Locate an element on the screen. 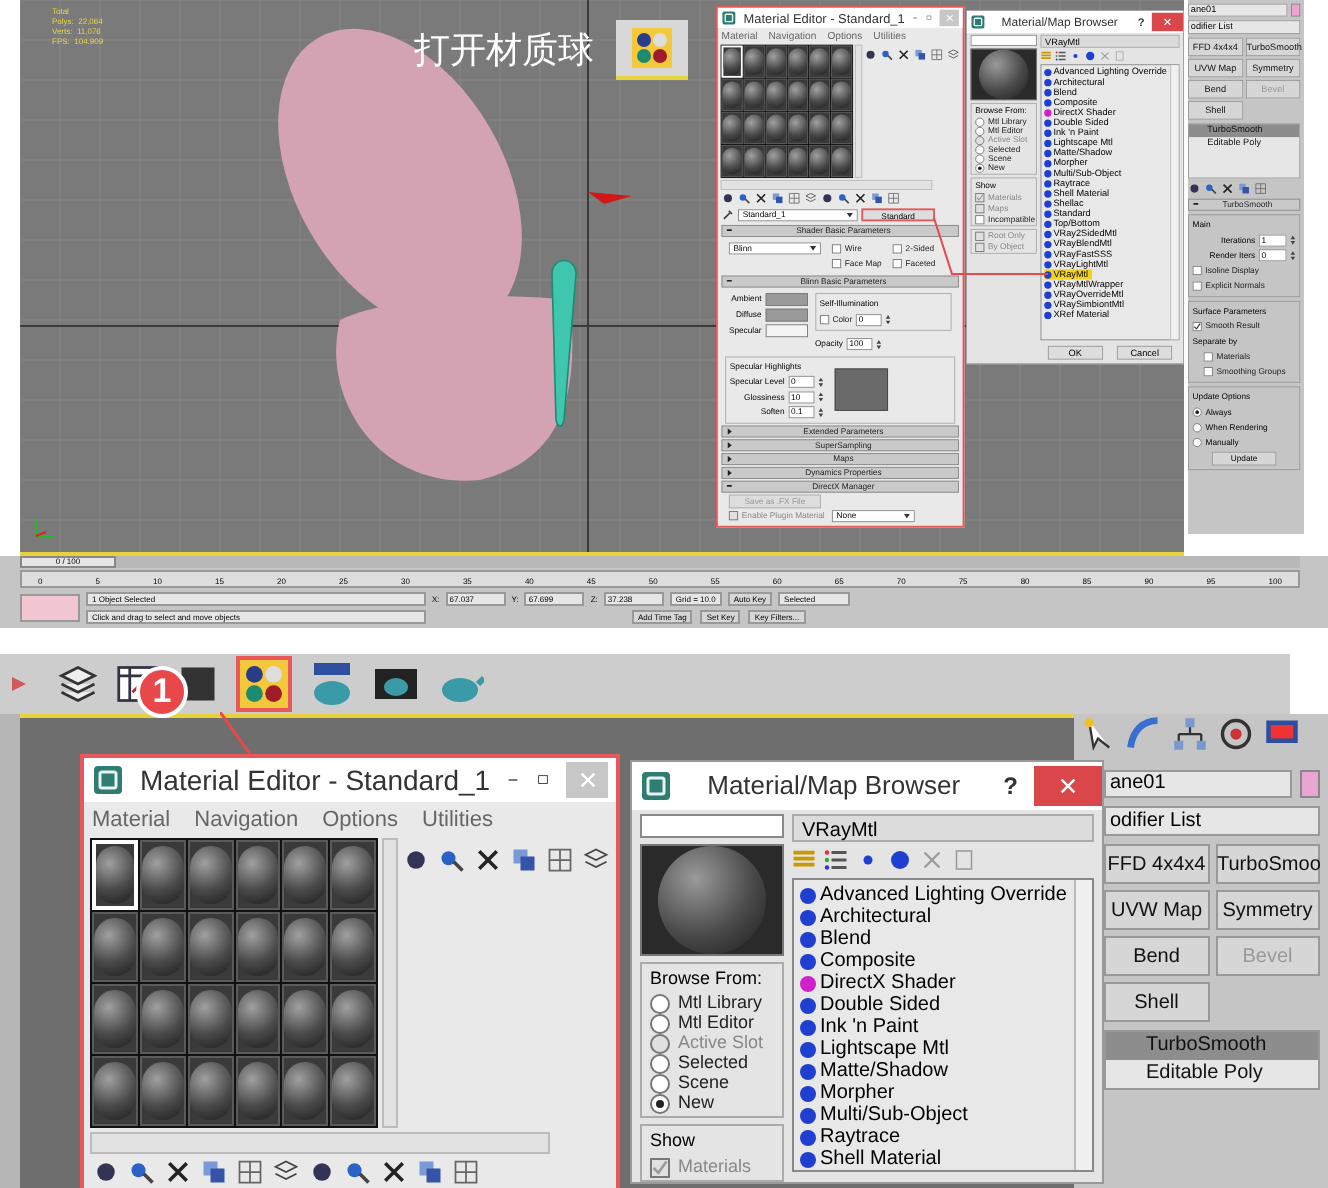 This screenshot has height=1188, width=1328. menu-item: Navigation is located at coordinates (246, 820).